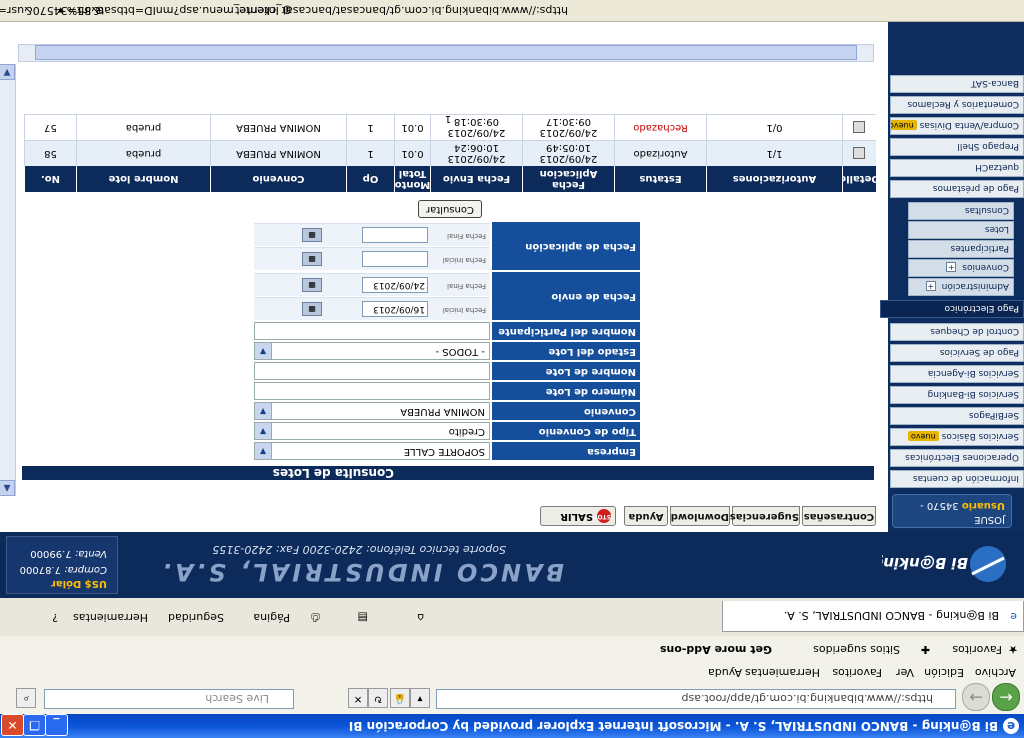 This screenshot has height=738, width=1024. What do you see at coordinates (1006, 697) in the screenshot?
I see `back-button: ←` at bounding box center [1006, 697].